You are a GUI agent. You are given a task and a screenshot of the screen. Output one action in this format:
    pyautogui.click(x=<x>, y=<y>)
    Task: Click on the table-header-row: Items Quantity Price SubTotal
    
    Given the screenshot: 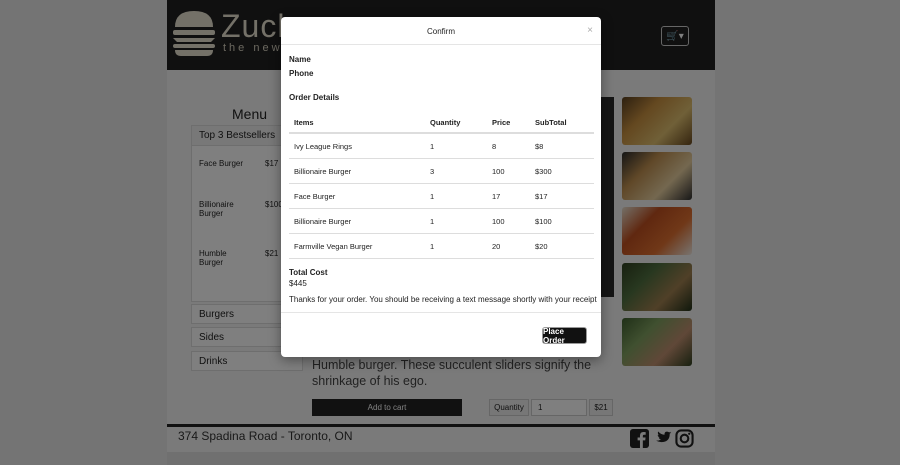 What is the action you would take?
    pyautogui.click(x=441, y=123)
    